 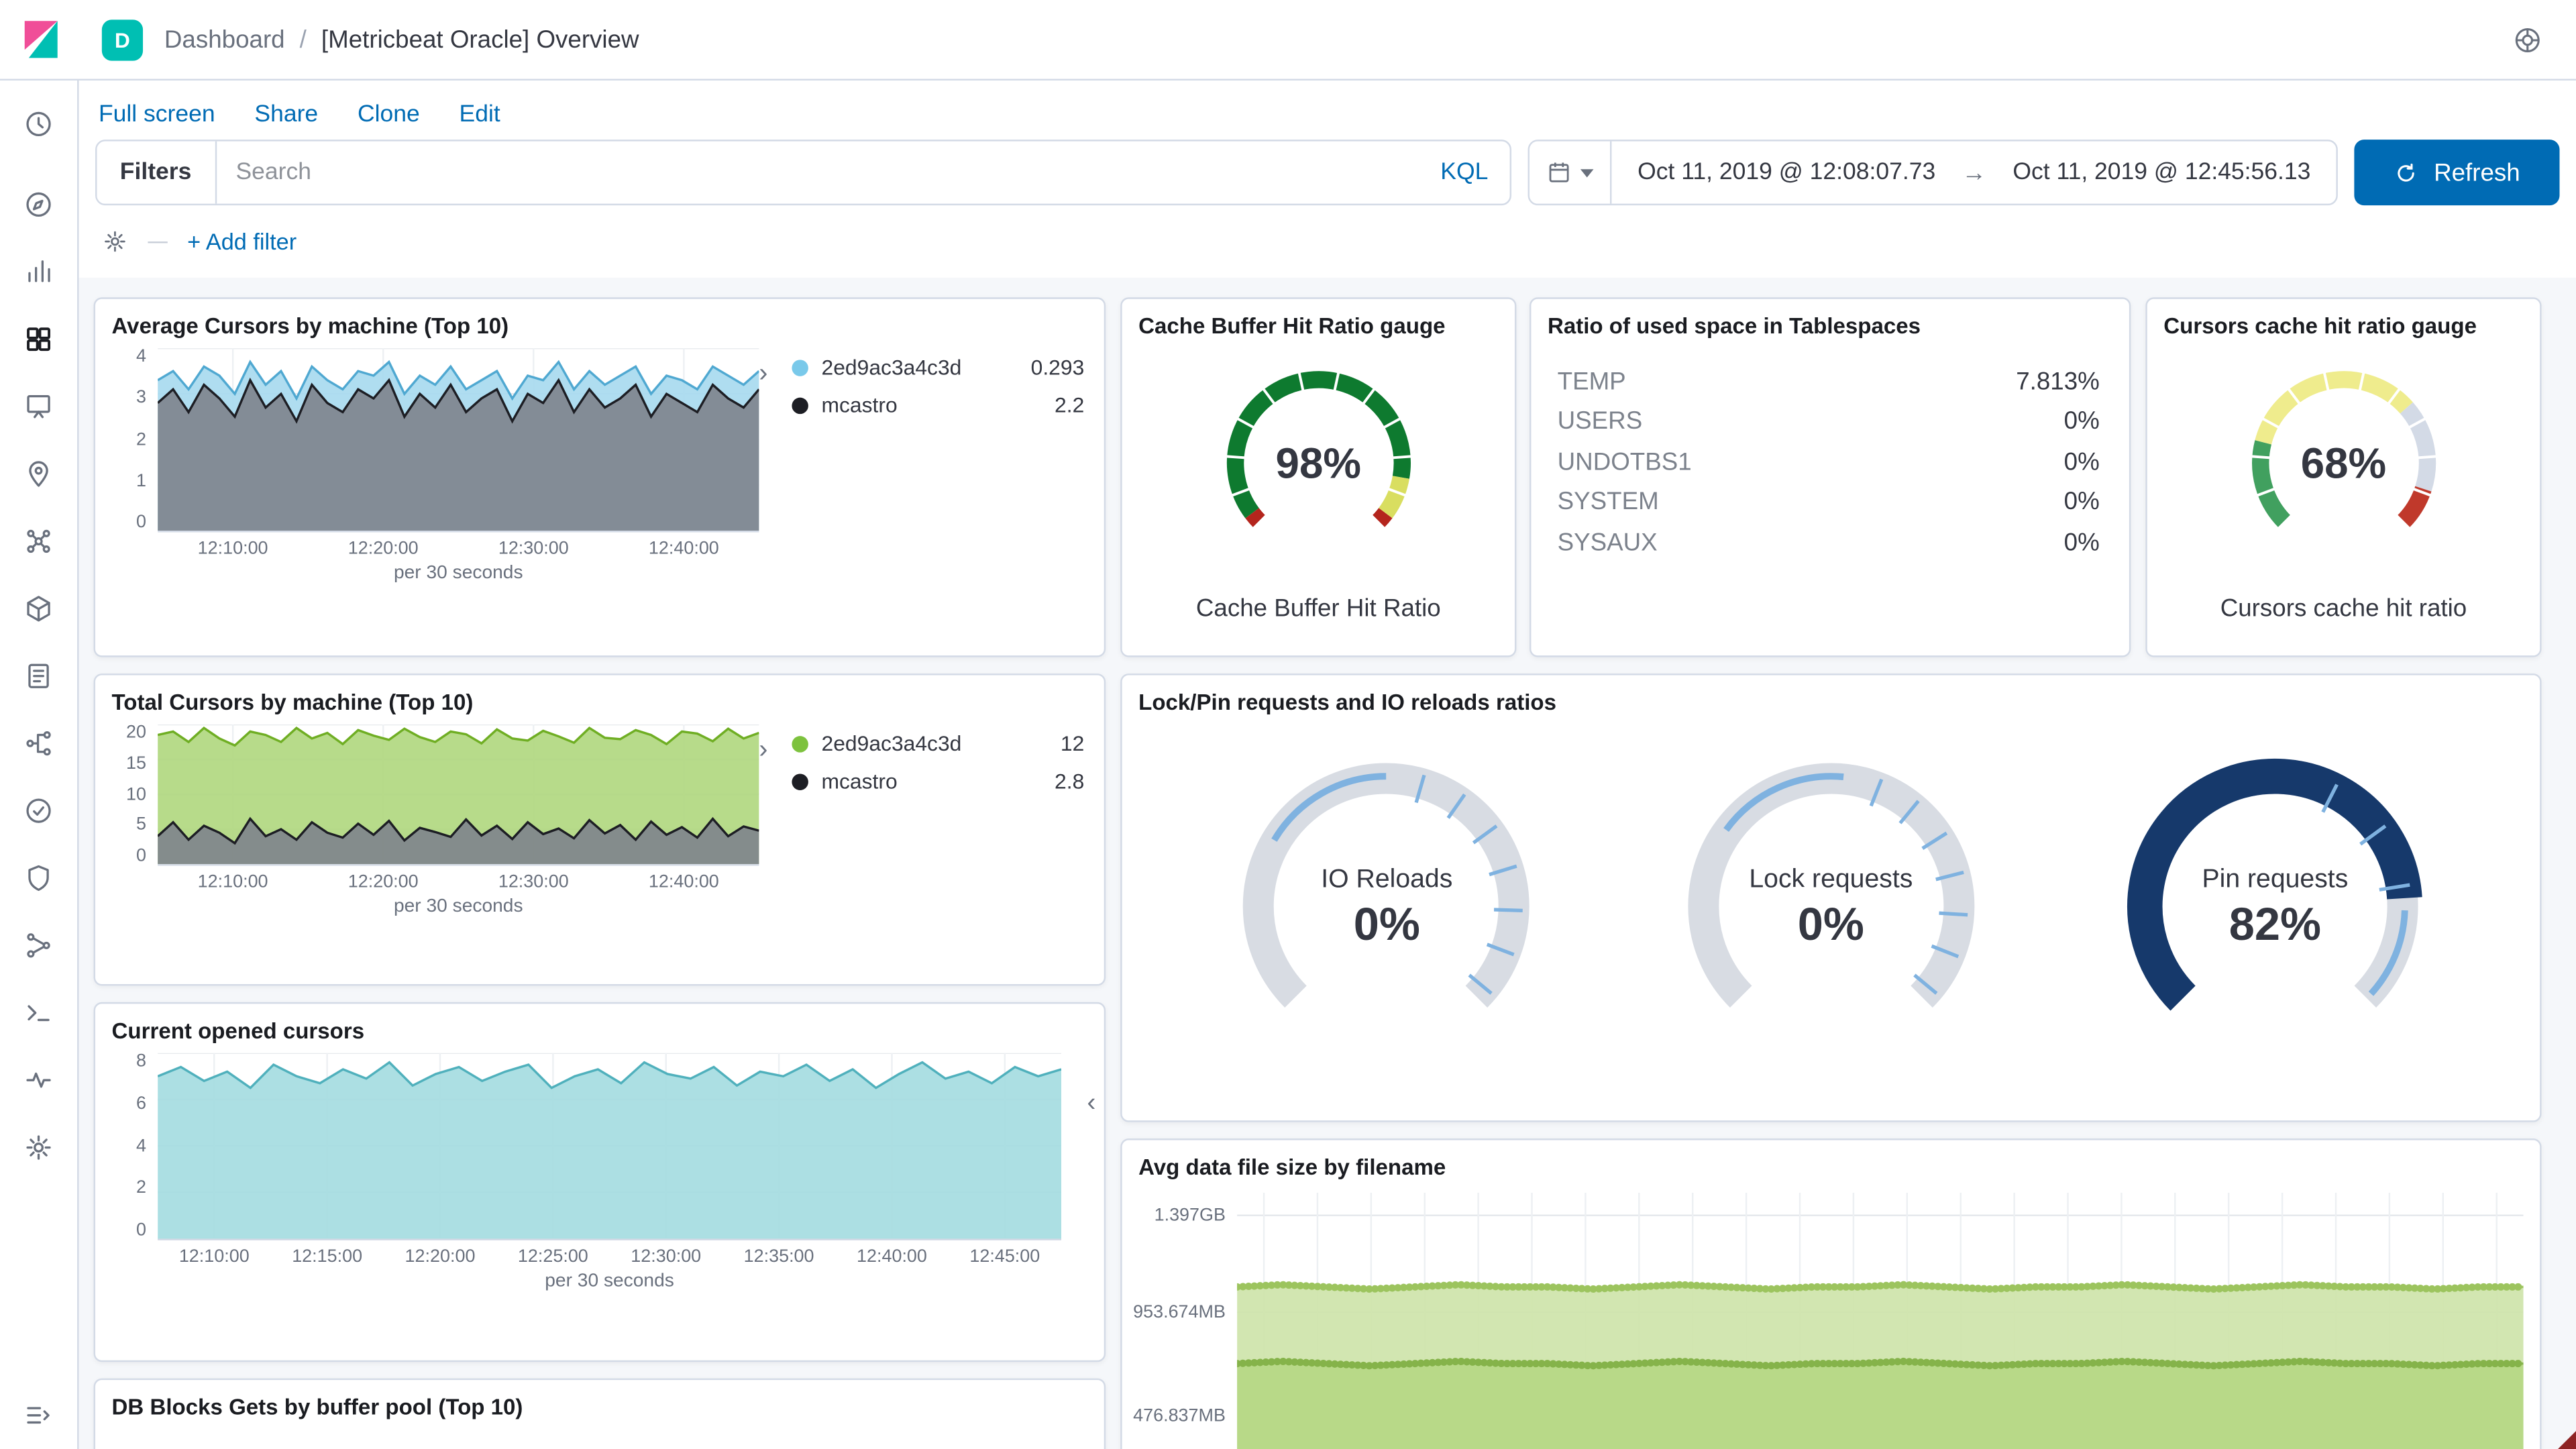 What do you see at coordinates (458, 795) in the screenshot?
I see `total-cursors-chart` at bounding box center [458, 795].